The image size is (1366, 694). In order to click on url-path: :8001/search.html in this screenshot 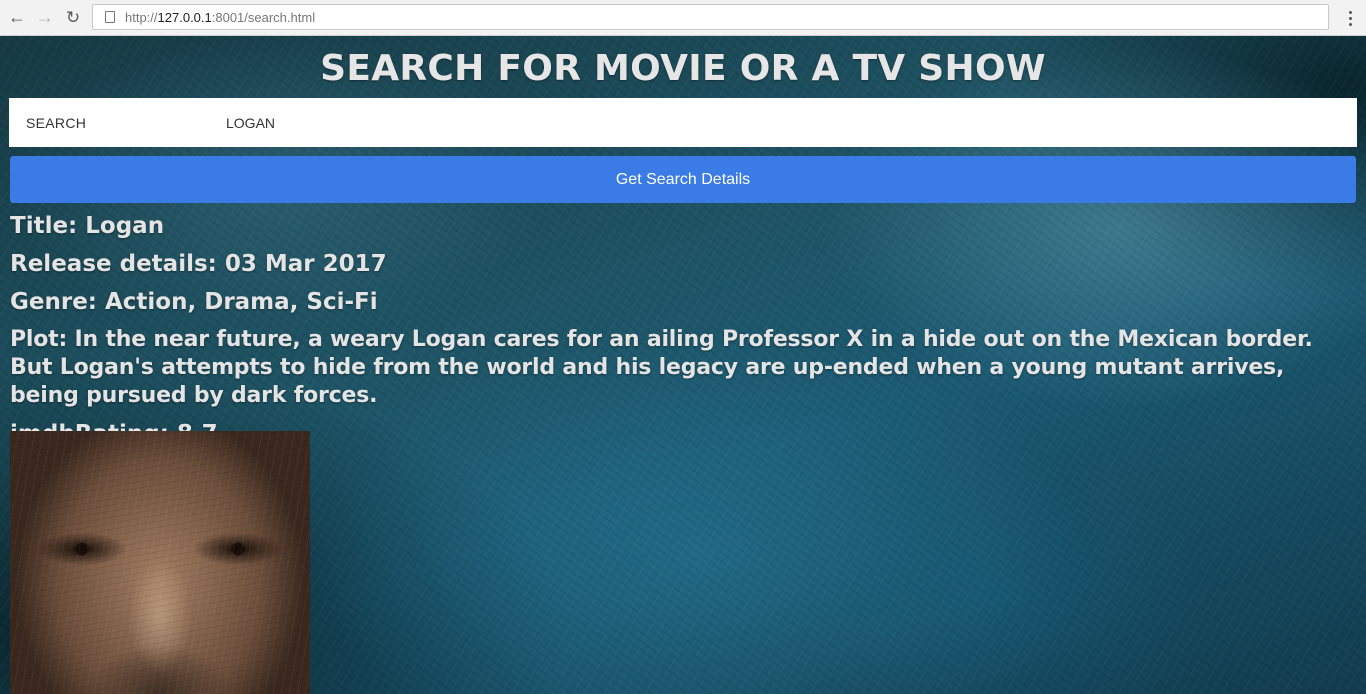, I will do `click(263, 17)`.